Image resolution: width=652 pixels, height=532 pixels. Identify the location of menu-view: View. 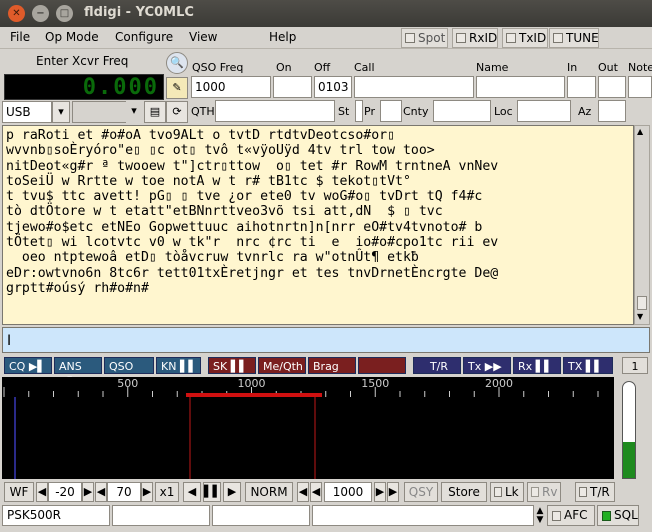
(203, 37).